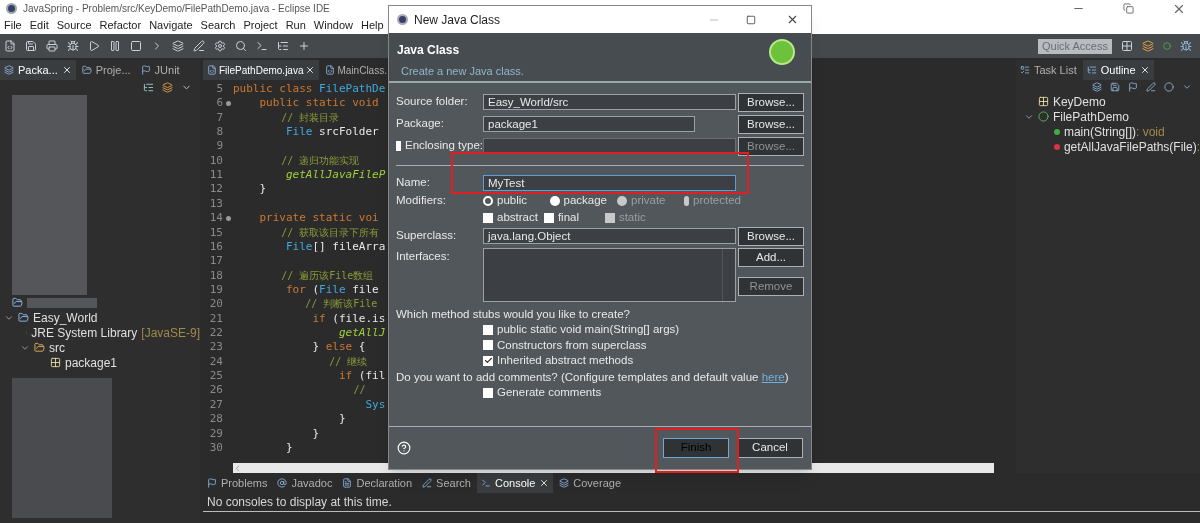 Image resolution: width=1200 pixels, height=523 pixels. I want to click on link-icon, so click(167, 87).